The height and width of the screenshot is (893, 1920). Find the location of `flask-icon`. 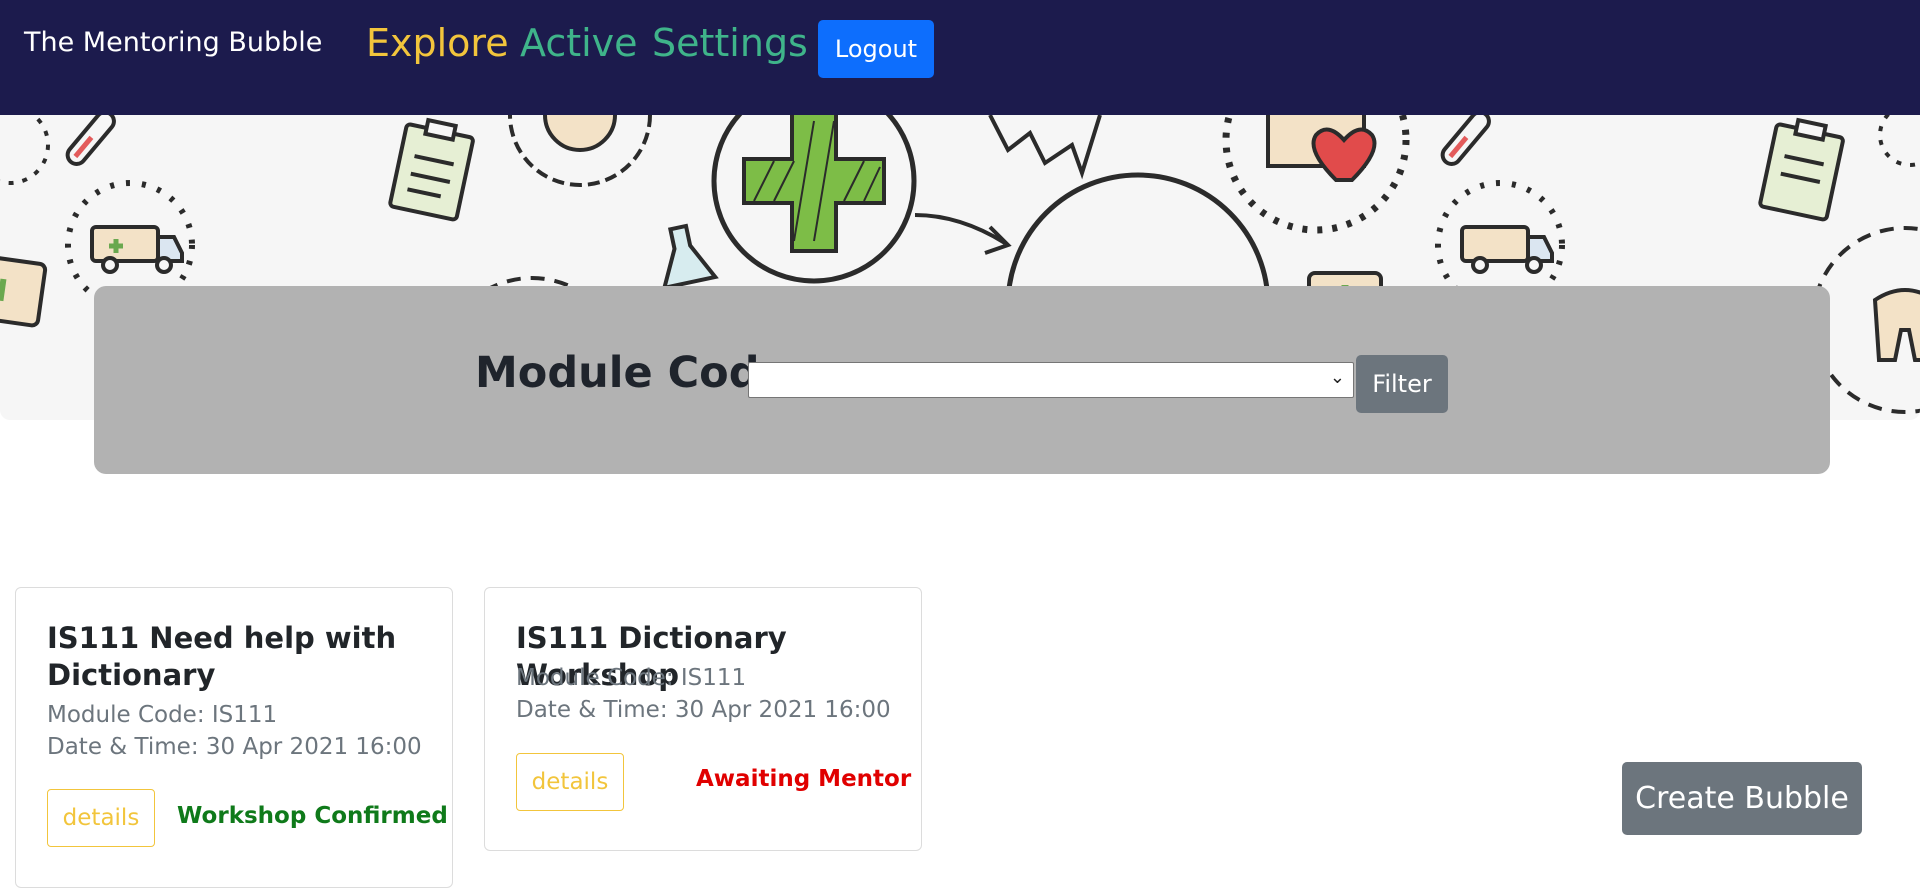

flask-icon is located at coordinates (690, 257).